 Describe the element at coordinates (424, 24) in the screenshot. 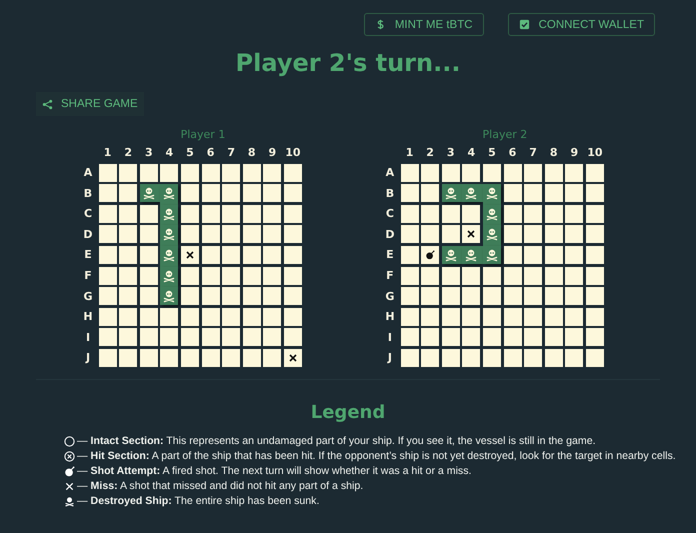

I see `header-button: MINT ME tBTC` at that location.